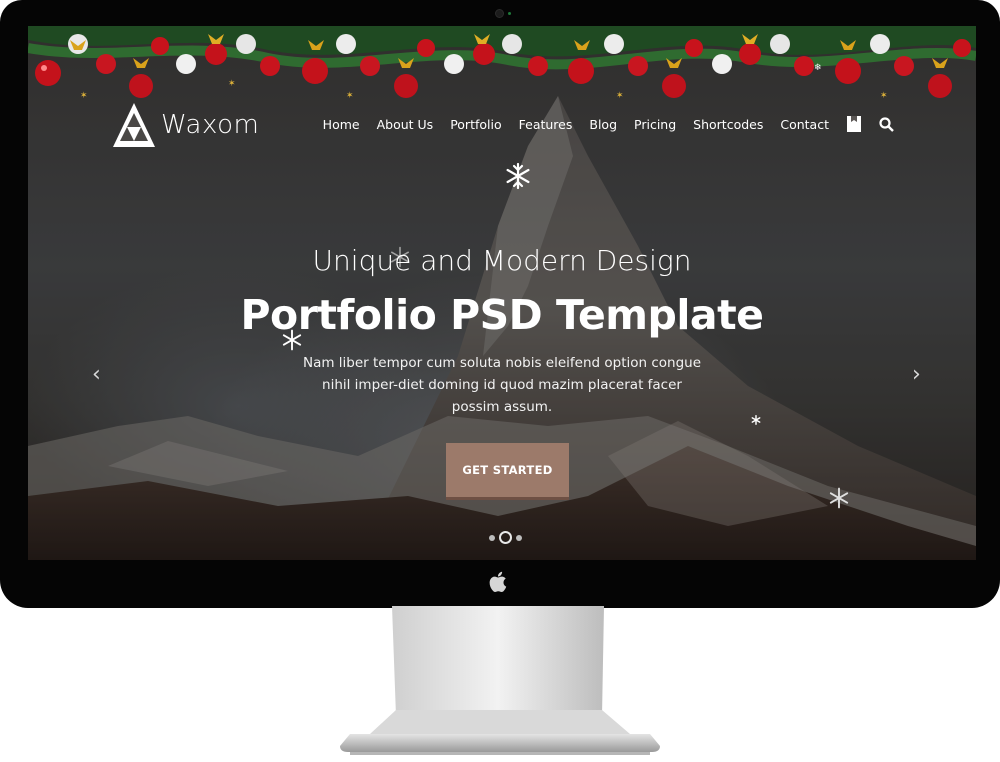  Describe the element at coordinates (603, 124) in the screenshot. I see `nav-item-blog: Blog` at that location.